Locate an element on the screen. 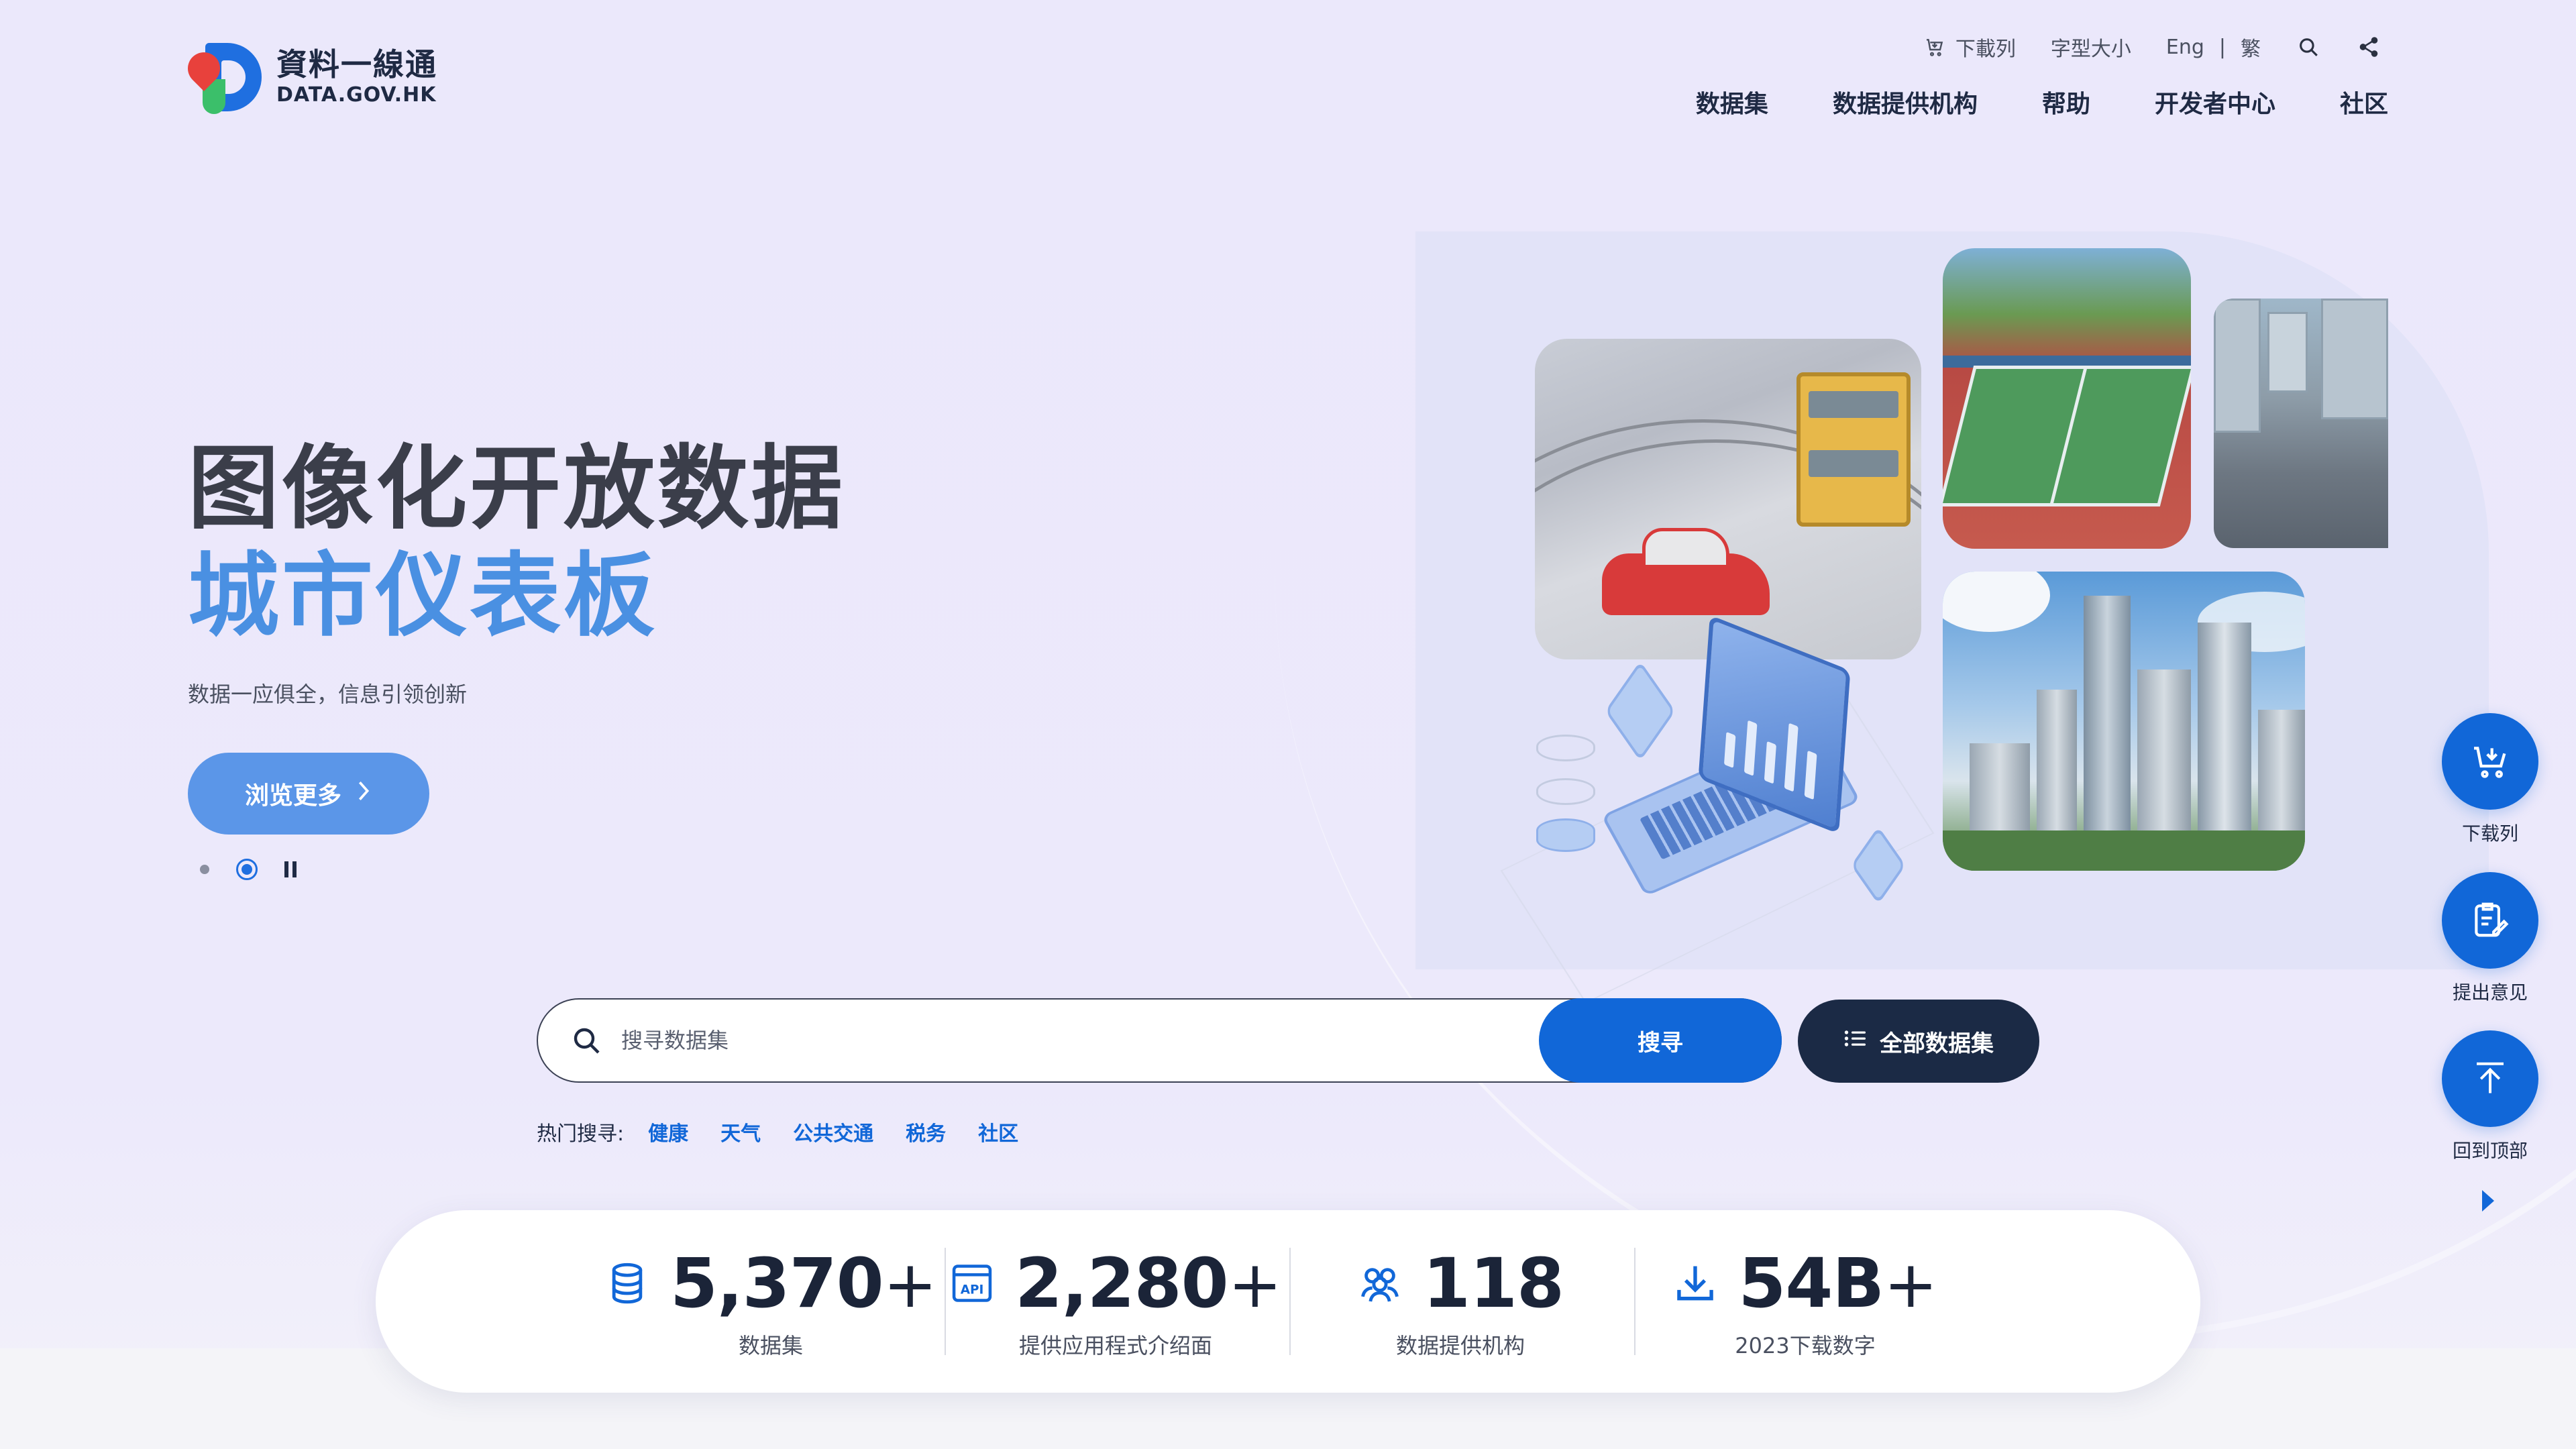 Image resolution: width=2576 pixels, height=1449 pixels. stat-downloads: 54B+ 2023下载数字 is located at coordinates (1805, 1301).